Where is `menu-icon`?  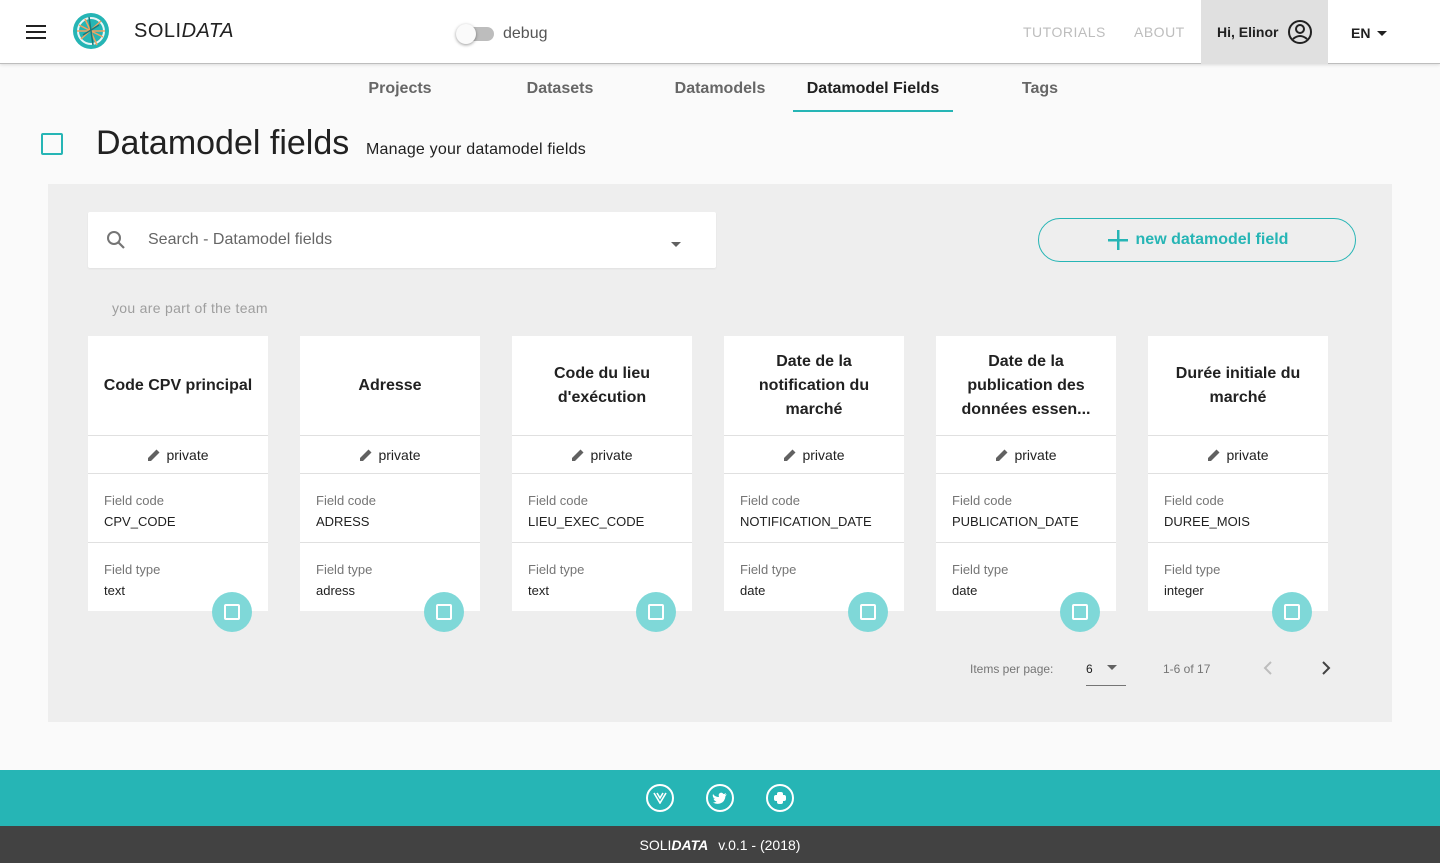
menu-icon is located at coordinates (36, 32).